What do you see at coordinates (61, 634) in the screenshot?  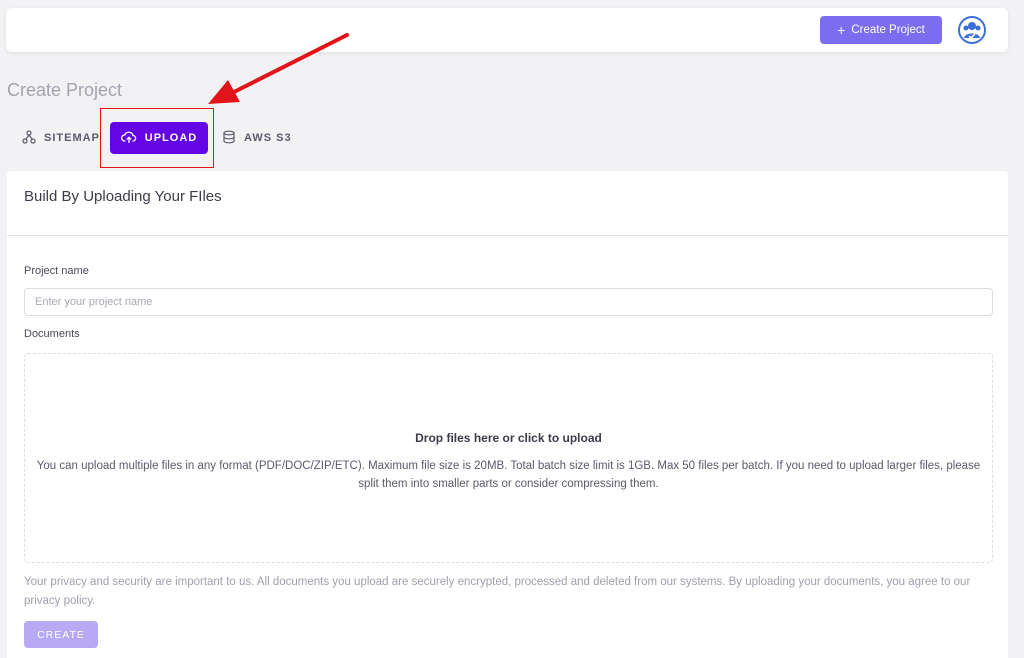 I see `create-button: CREATE` at bounding box center [61, 634].